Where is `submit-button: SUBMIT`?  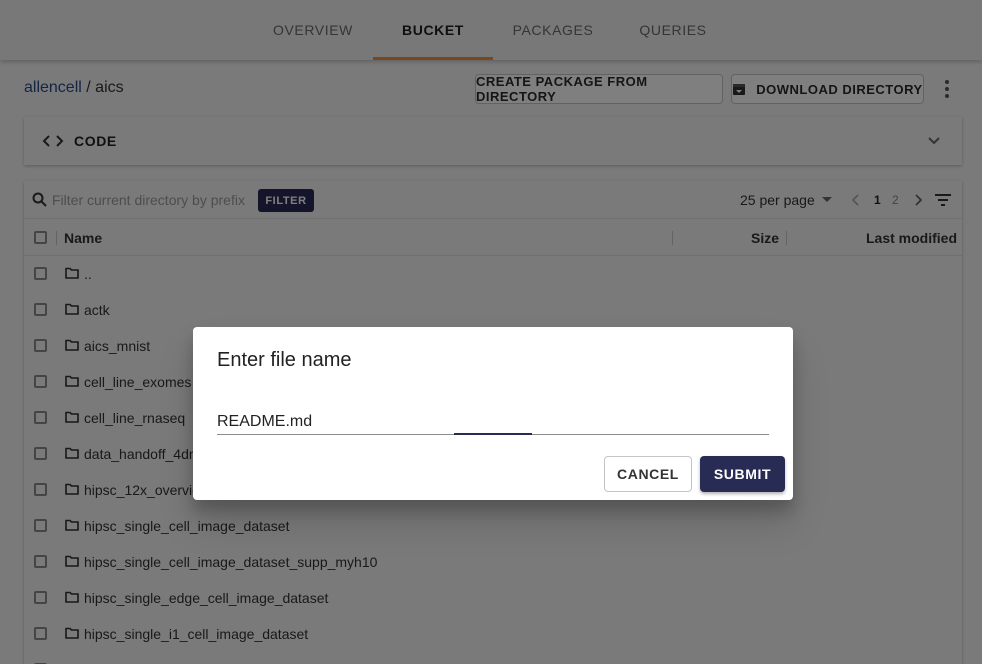
submit-button: SUBMIT is located at coordinates (742, 474).